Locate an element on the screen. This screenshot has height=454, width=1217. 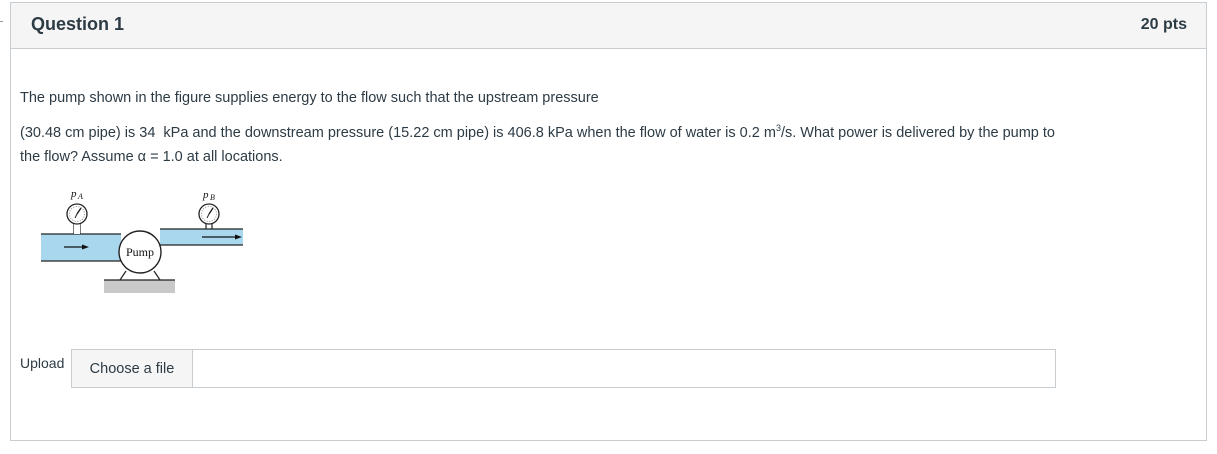
pump-label: Pump is located at coordinates (140, 252).